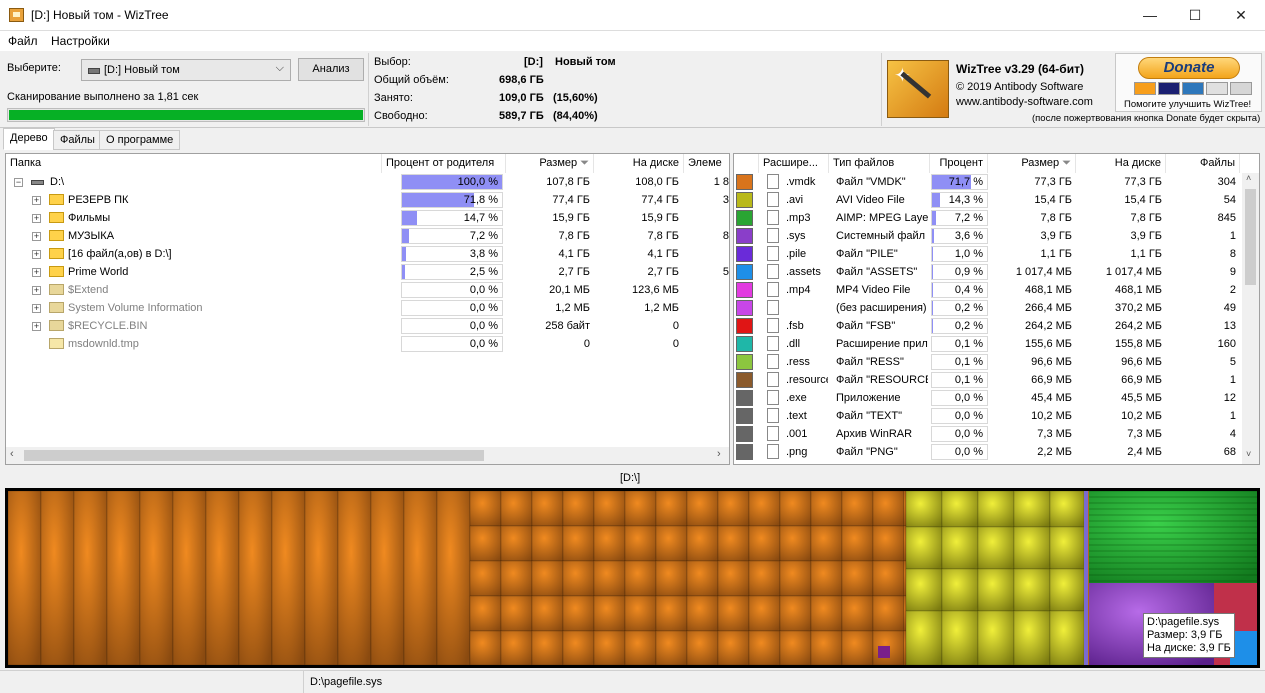 The image size is (1265, 693). I want to click on scroll-left-icon: ‹, so click(12, 454).